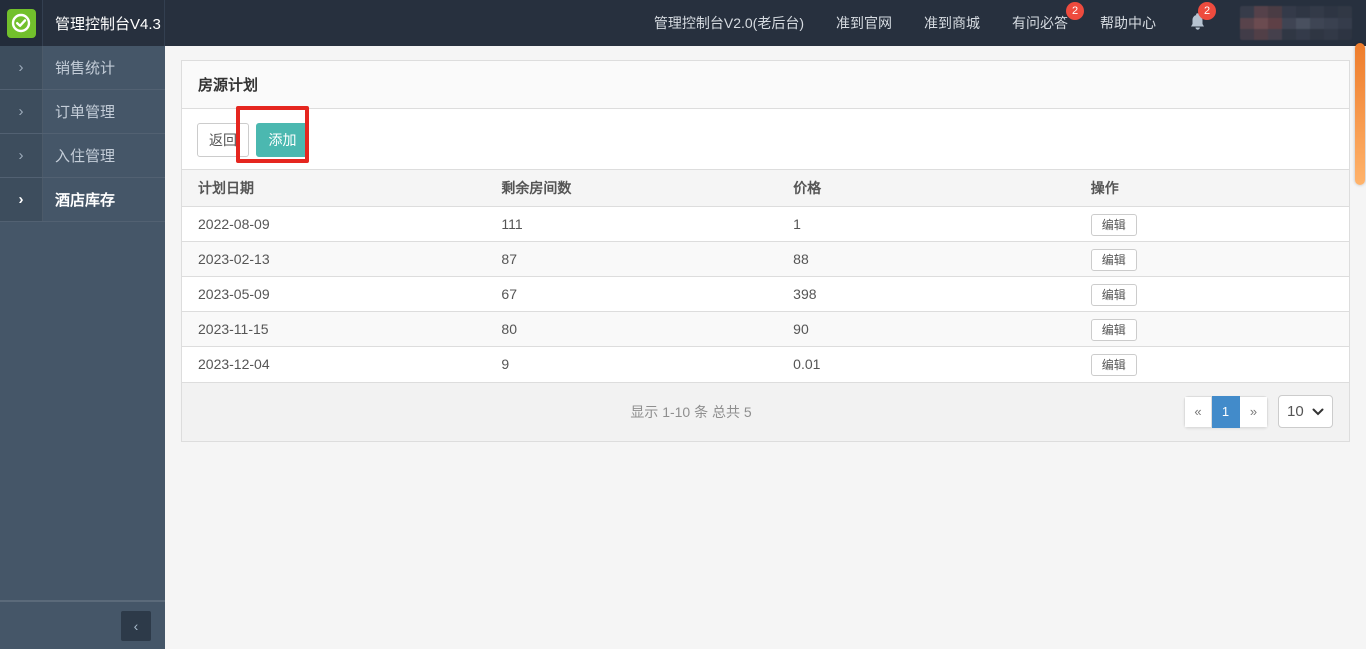  I want to click on pagination-summary: 显示 1-10 条 总共 5, so click(691, 411).